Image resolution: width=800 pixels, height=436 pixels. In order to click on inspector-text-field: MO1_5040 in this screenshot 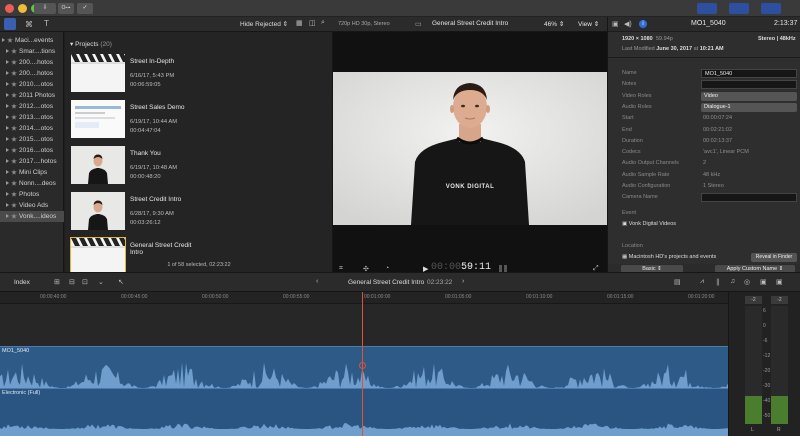, I will do `click(749, 73)`.